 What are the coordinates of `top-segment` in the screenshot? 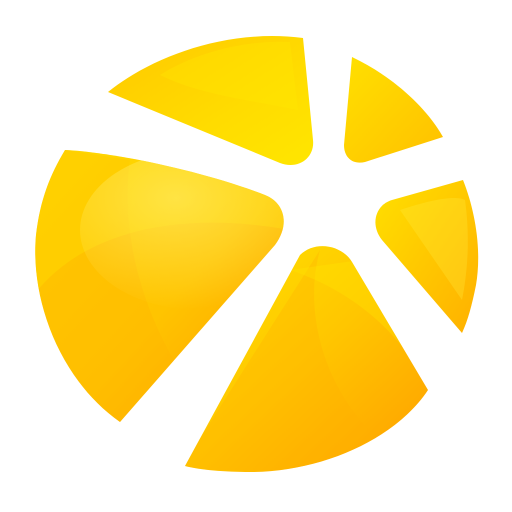 It's located at (211, 101).